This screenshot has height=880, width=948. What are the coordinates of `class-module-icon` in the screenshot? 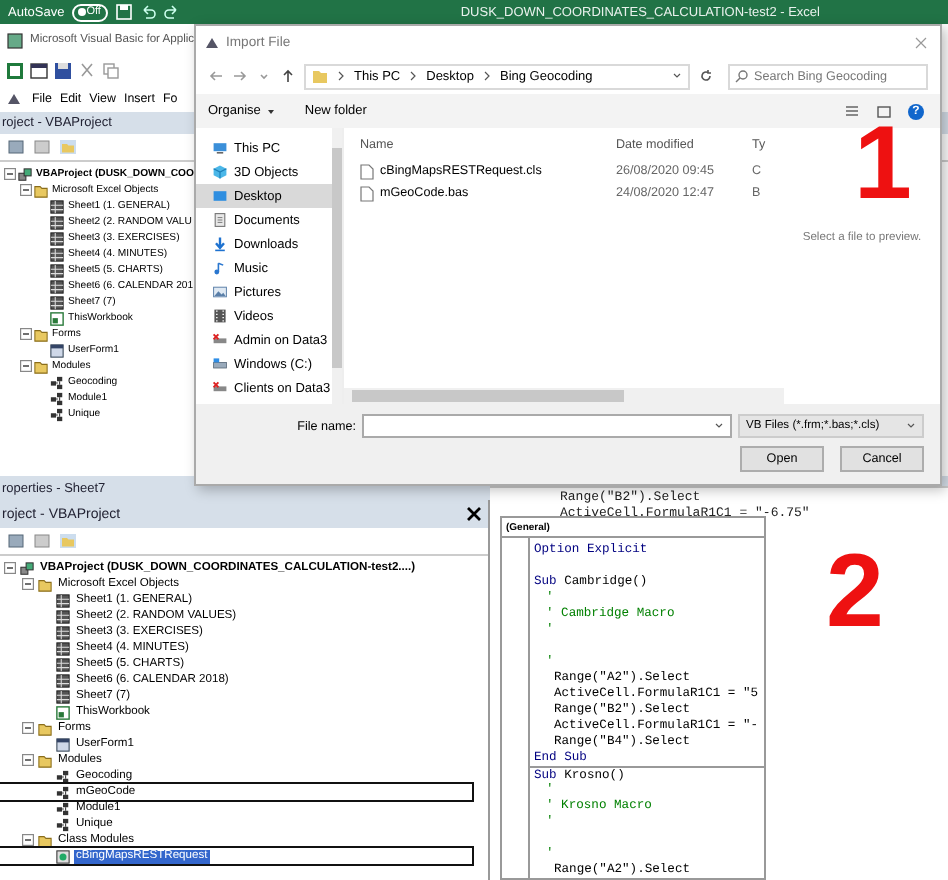 It's located at (63, 856).